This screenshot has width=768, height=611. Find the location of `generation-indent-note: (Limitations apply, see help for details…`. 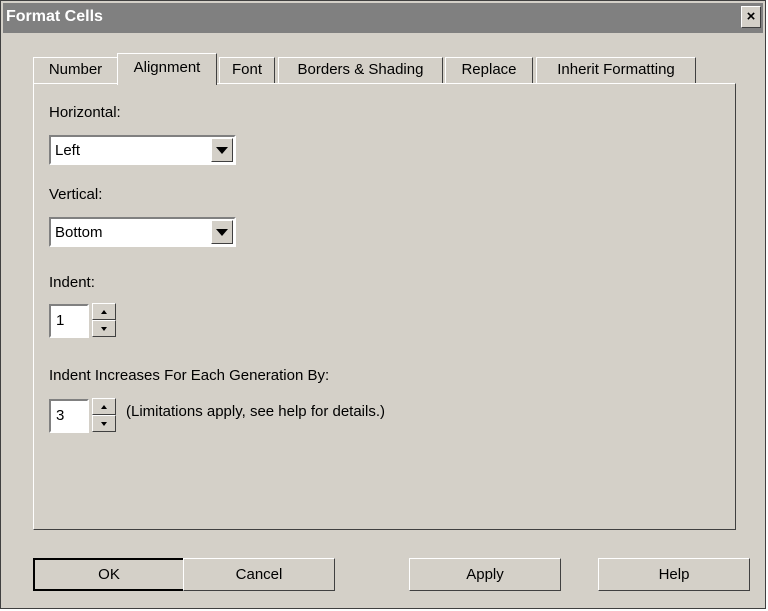

generation-indent-note: (Limitations apply, see help for details… is located at coordinates (256, 411).